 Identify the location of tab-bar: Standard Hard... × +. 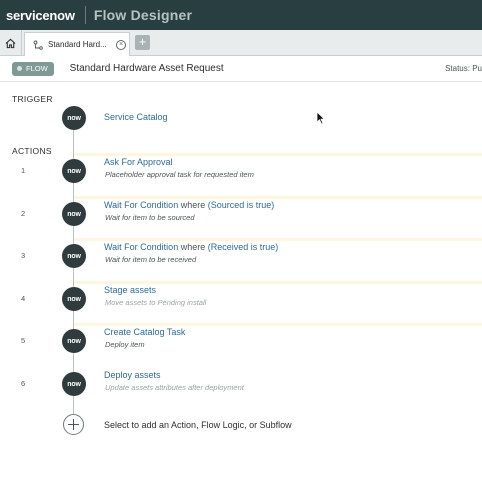
(241, 43).